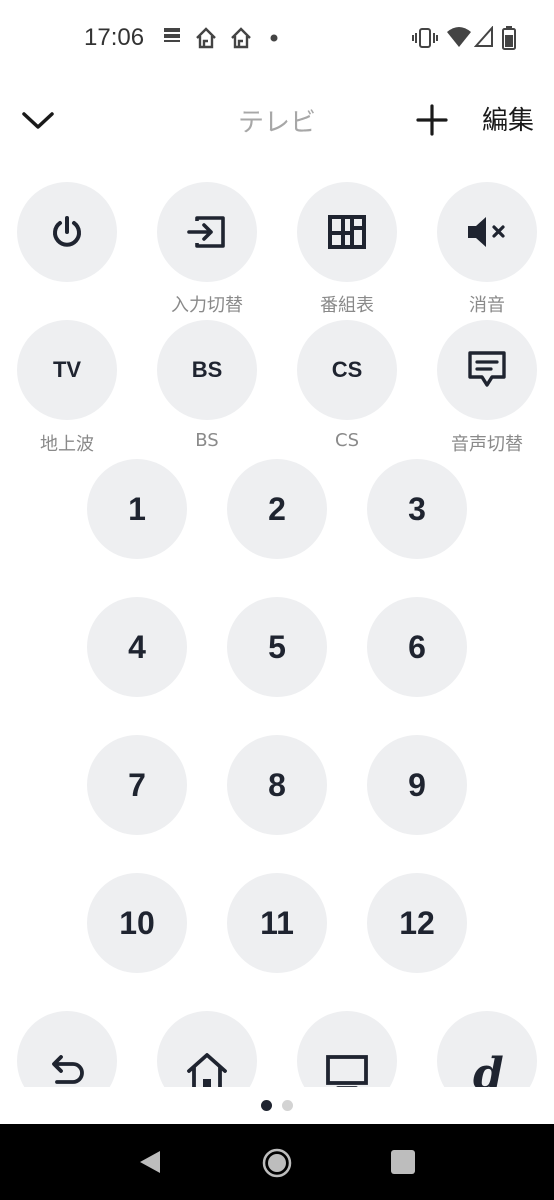 The image size is (554, 1200). I want to click on number-text: 9, so click(417, 784).